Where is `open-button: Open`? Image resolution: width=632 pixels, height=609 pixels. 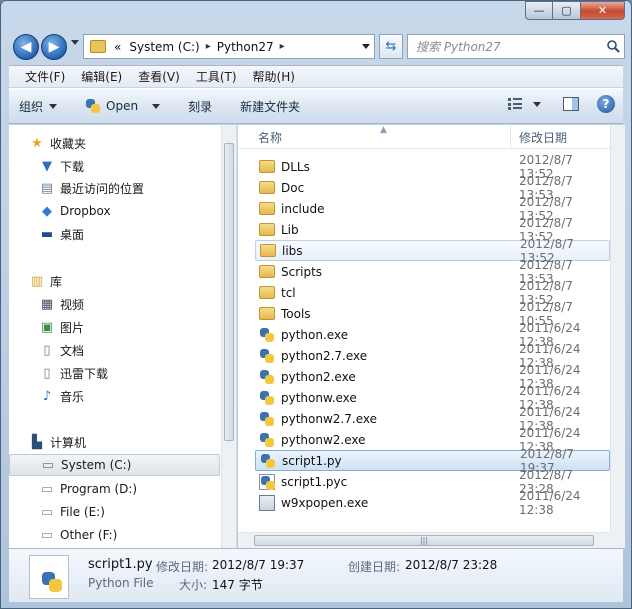
open-button: Open is located at coordinates (123, 106).